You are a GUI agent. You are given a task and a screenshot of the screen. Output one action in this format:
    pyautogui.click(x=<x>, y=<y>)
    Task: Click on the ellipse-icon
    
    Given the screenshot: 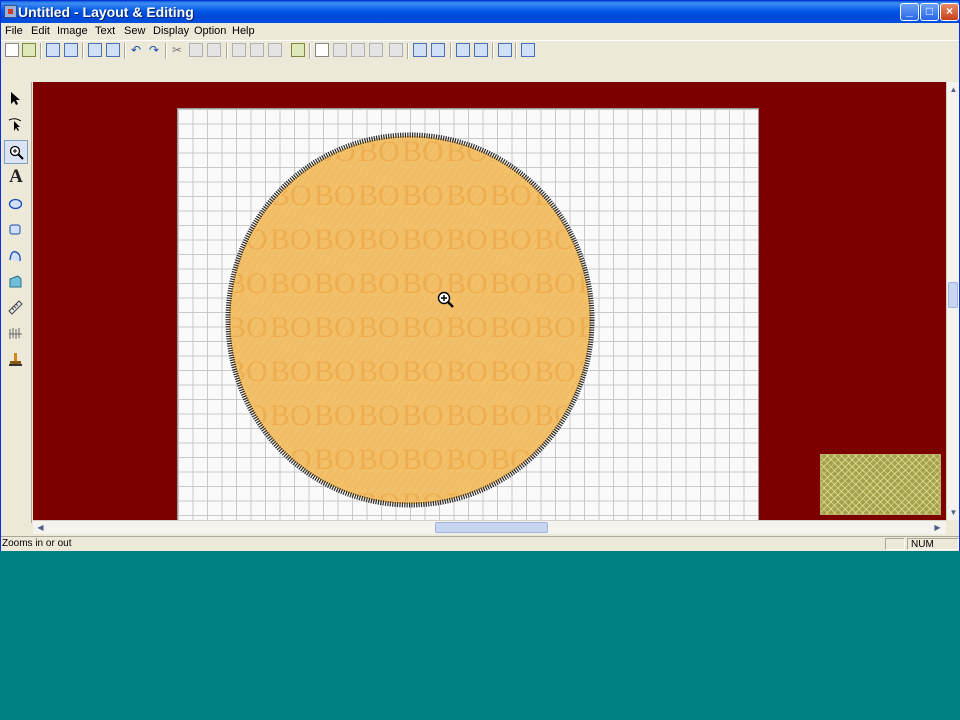 What is the action you would take?
    pyautogui.click(x=15, y=204)
    